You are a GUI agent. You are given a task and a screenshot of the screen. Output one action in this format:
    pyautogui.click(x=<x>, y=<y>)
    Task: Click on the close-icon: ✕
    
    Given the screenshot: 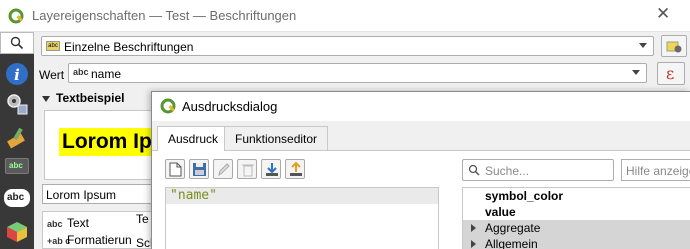 What is the action you would take?
    pyautogui.click(x=663, y=14)
    